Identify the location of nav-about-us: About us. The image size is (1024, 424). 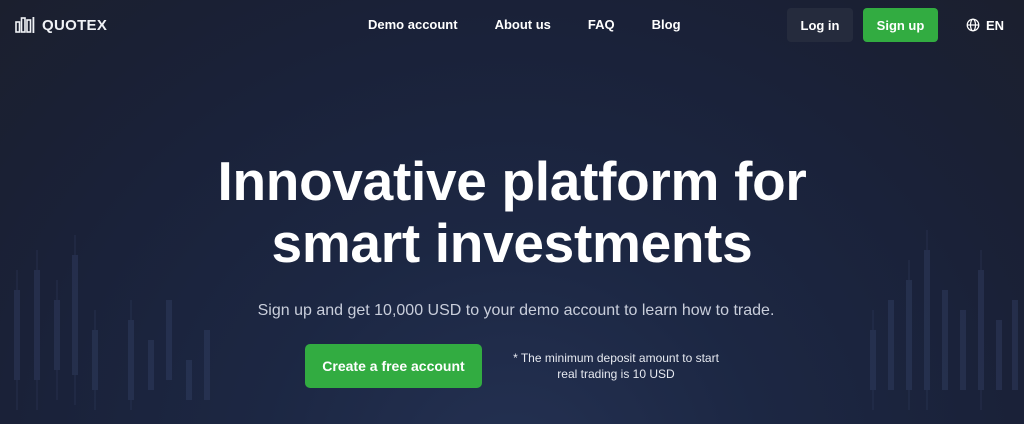
(523, 25).